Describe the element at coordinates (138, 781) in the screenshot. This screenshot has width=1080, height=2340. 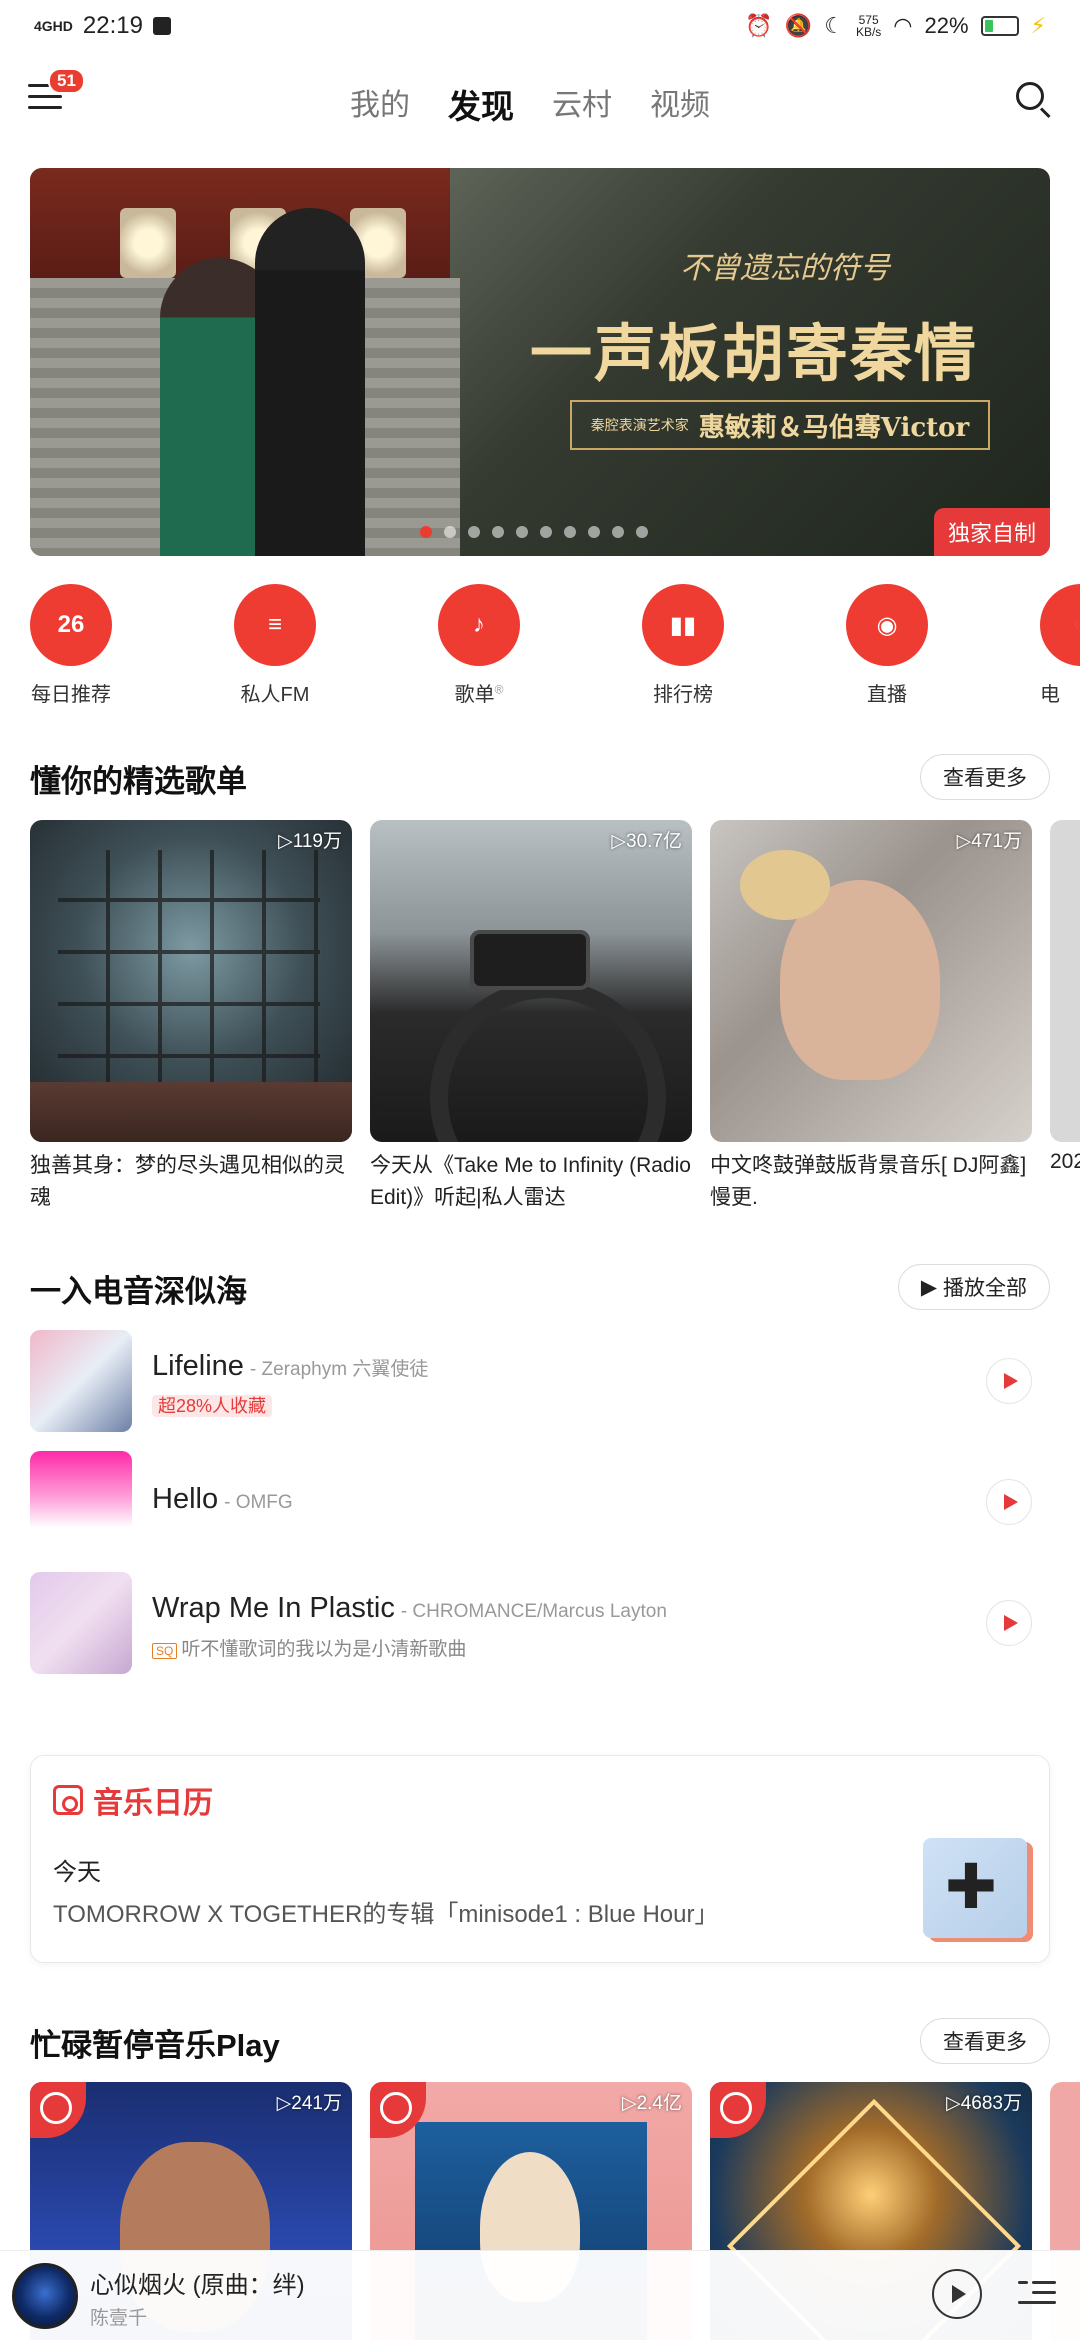
I see `section-title: 懂你的精选歌单` at that location.